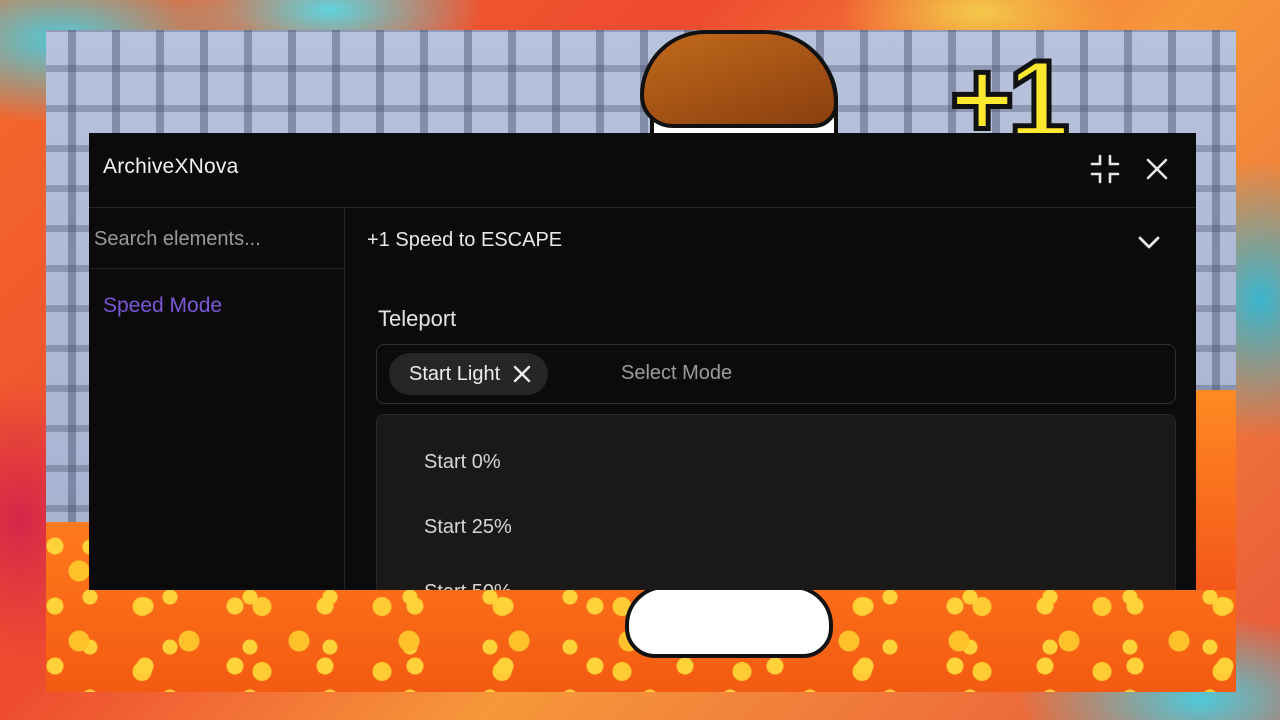 This screenshot has width=1280, height=720. What do you see at coordinates (468, 585) in the screenshot?
I see `dropdown-option: Start 50%` at bounding box center [468, 585].